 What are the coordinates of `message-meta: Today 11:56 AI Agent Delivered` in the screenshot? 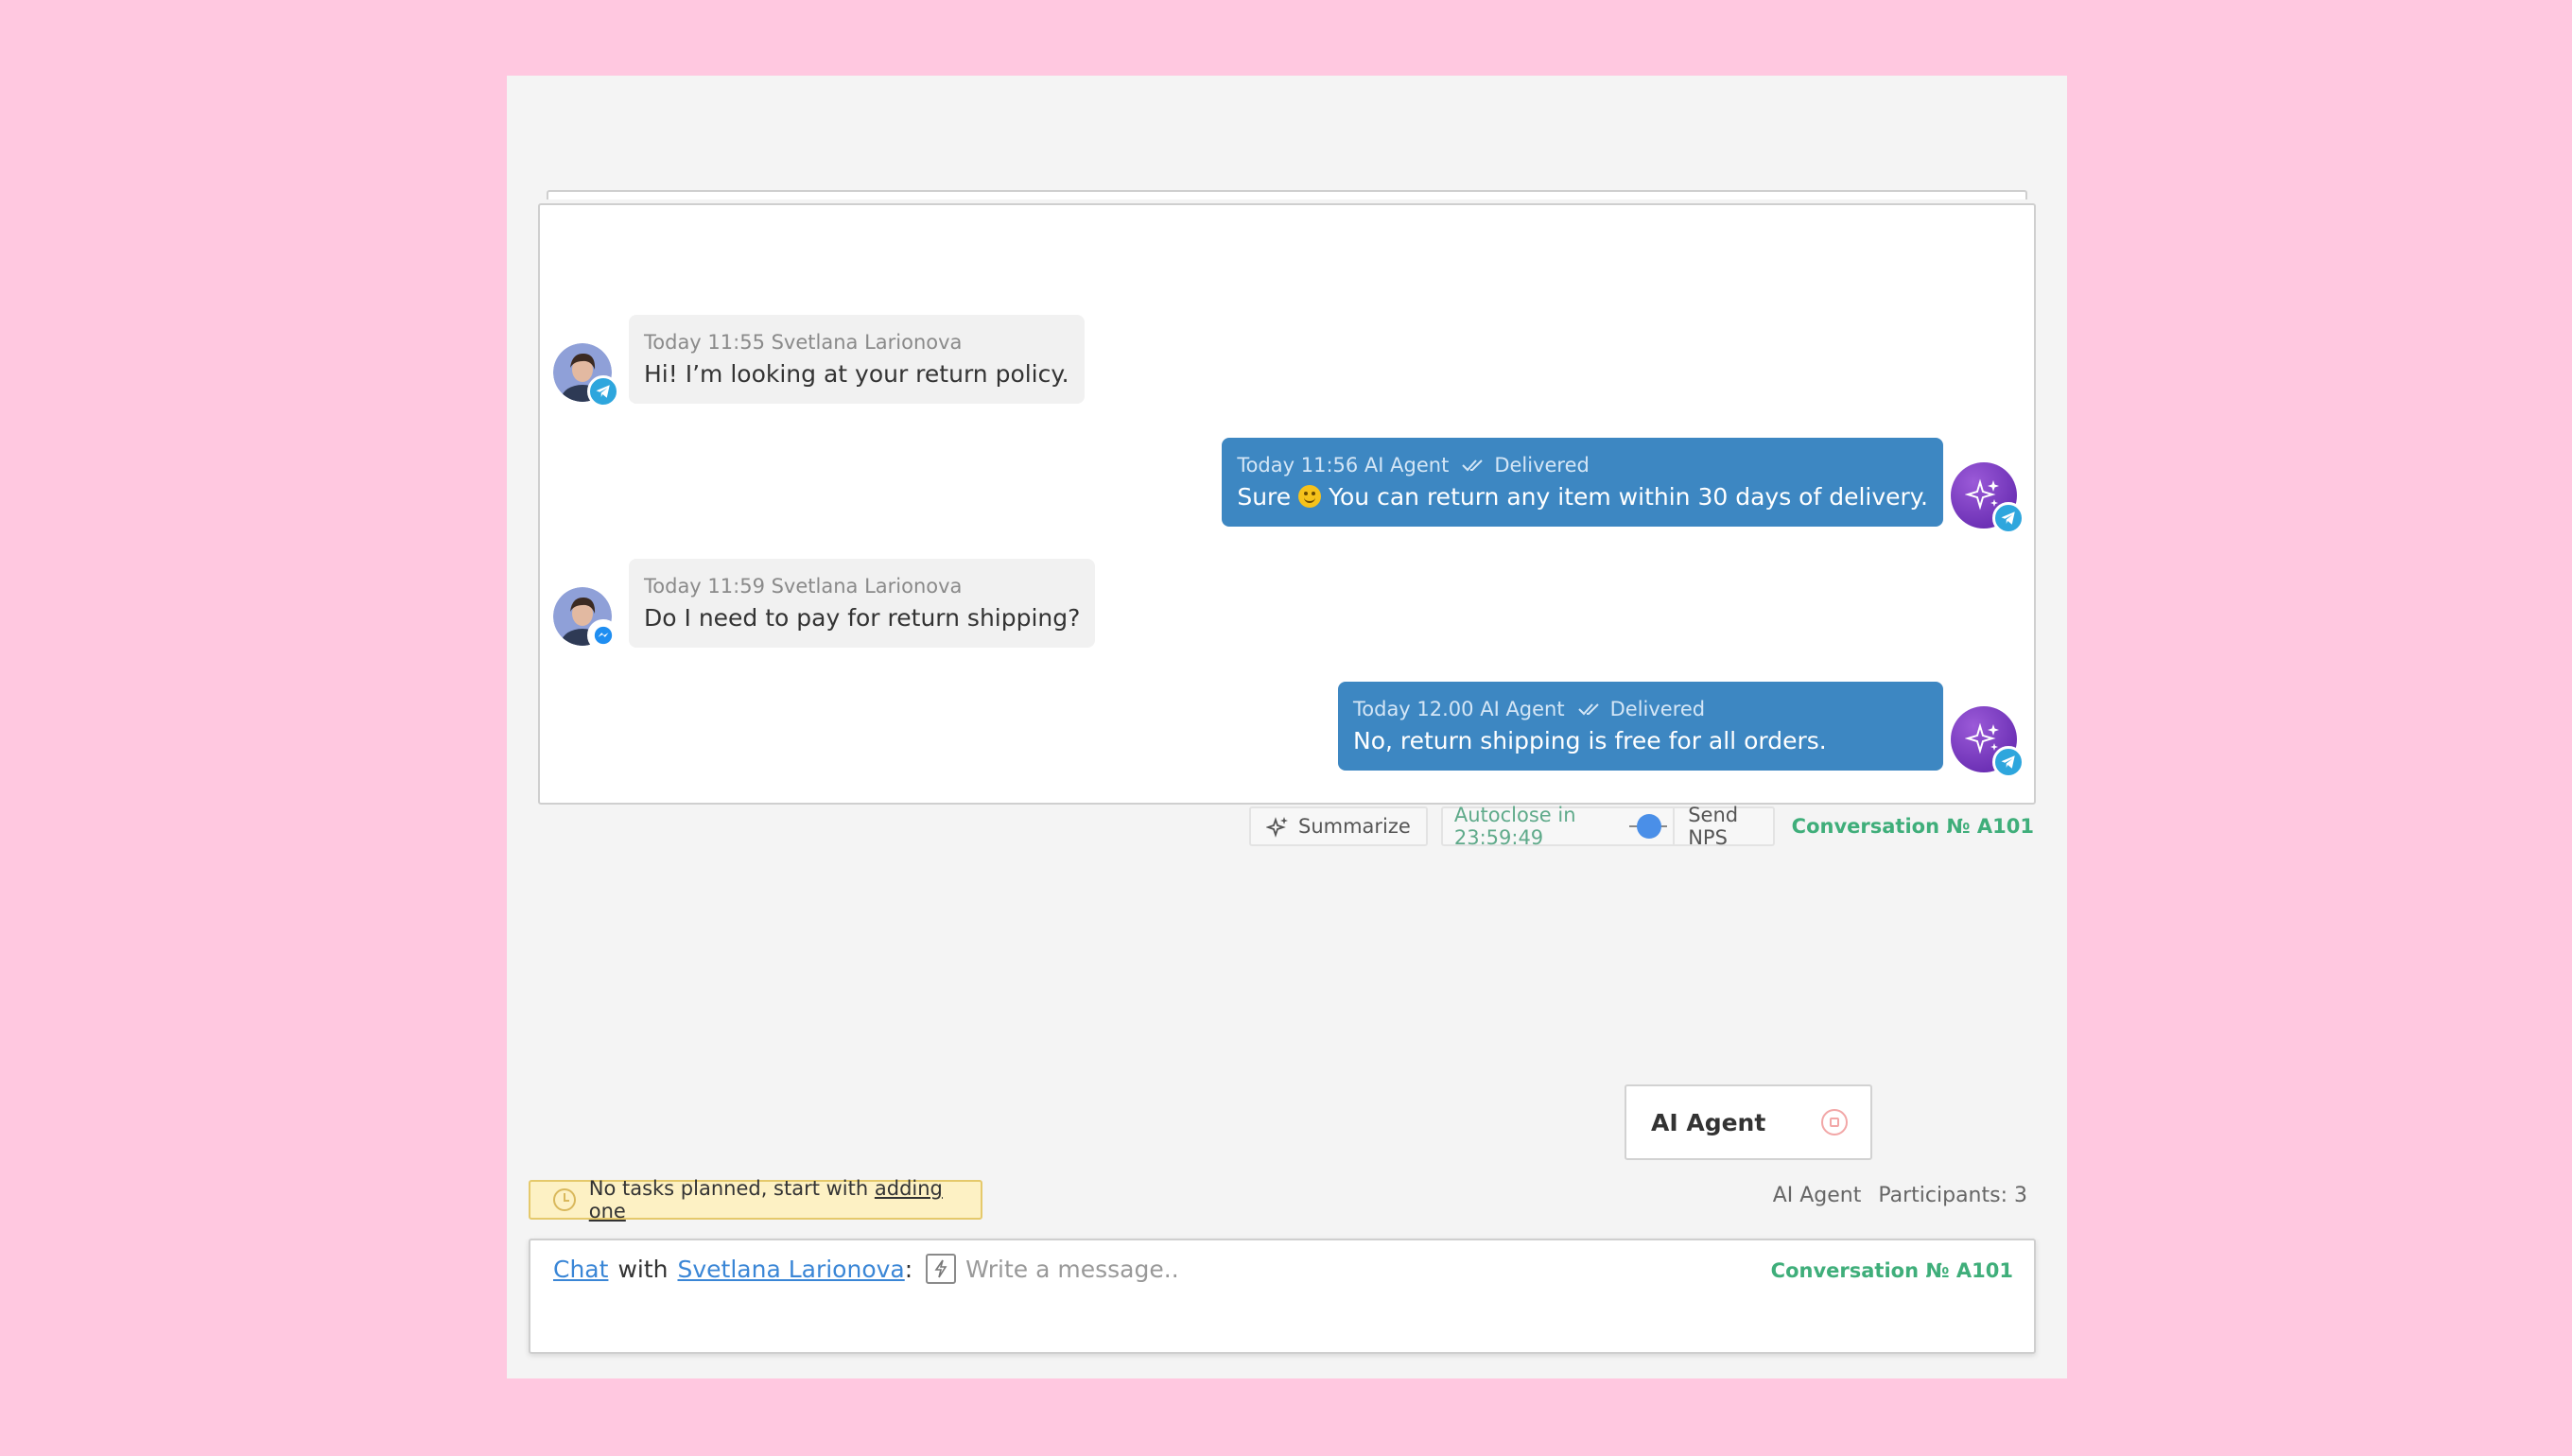 It's located at (1582, 465).